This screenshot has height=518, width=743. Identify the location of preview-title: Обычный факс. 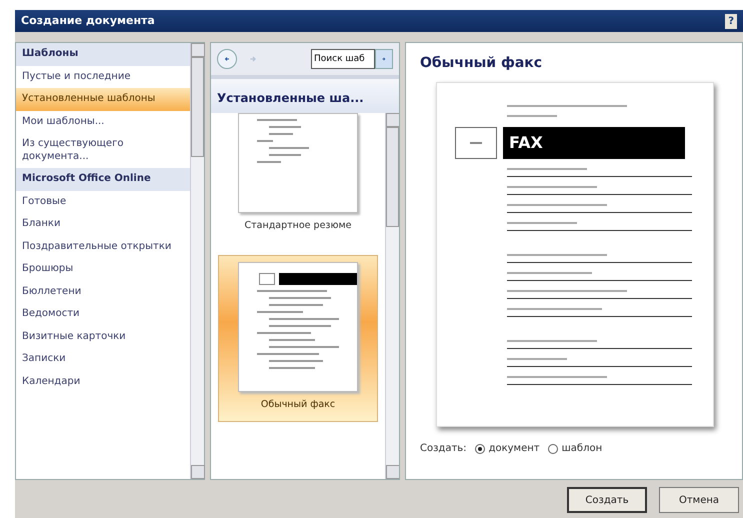
(482, 63).